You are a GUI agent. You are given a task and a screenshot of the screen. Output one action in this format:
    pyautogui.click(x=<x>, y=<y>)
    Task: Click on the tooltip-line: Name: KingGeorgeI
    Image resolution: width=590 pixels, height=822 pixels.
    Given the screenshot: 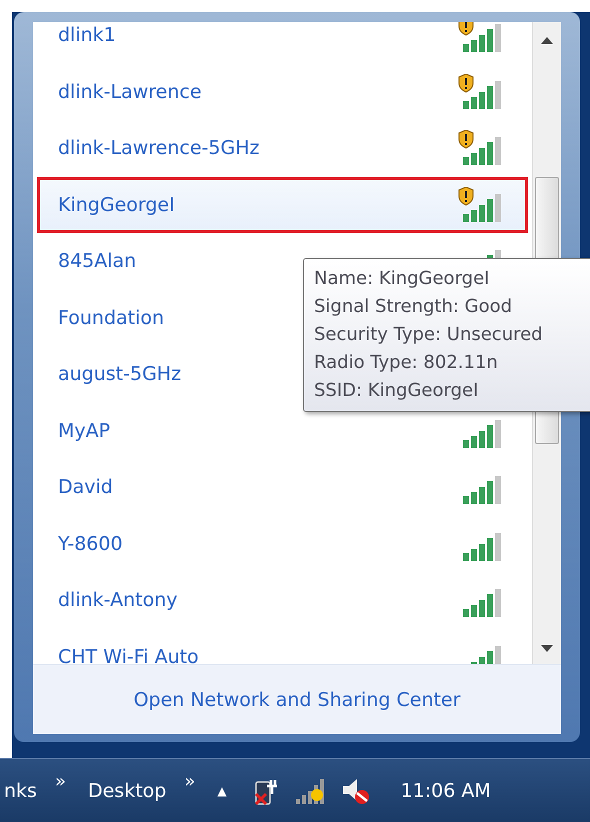 What is the action you would take?
    pyautogui.click(x=402, y=279)
    